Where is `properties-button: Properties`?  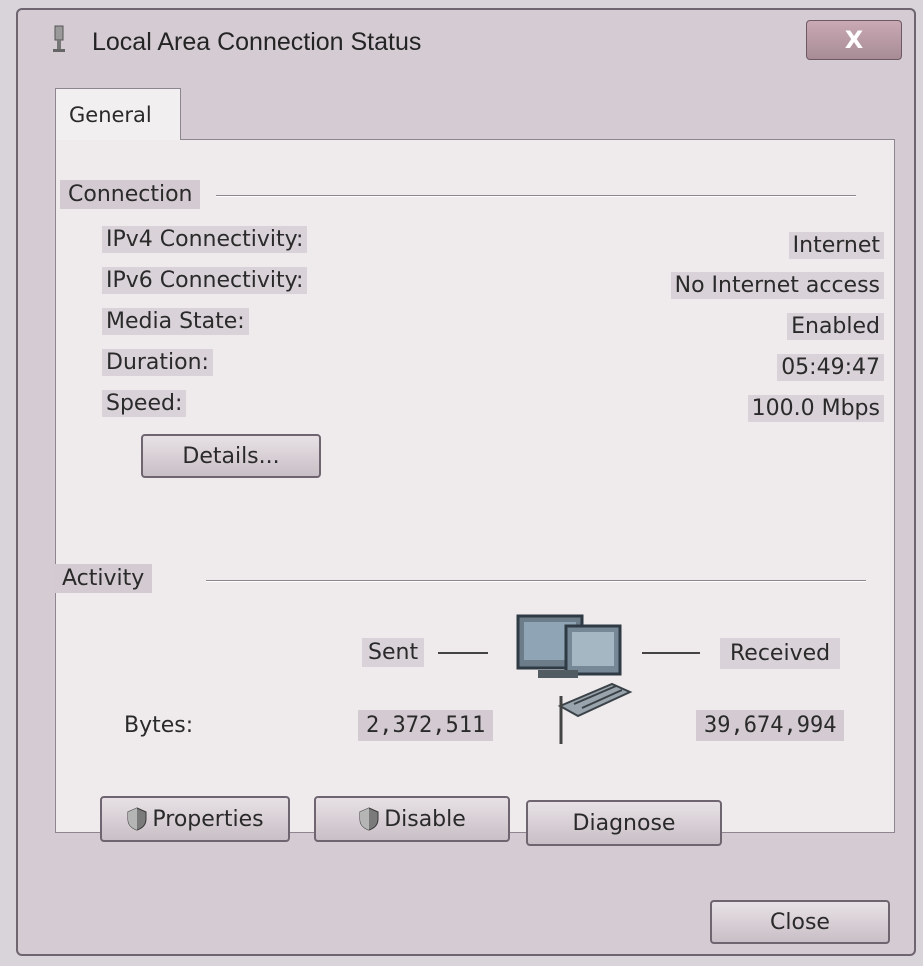 properties-button: Properties is located at coordinates (195, 819).